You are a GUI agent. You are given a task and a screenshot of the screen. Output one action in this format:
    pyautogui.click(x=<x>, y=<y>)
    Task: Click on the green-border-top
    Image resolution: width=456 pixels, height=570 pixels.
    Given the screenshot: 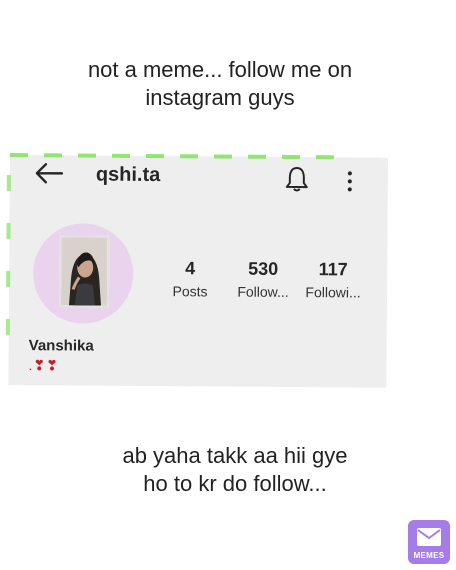 What is the action you would take?
    pyautogui.click(x=180, y=156)
    